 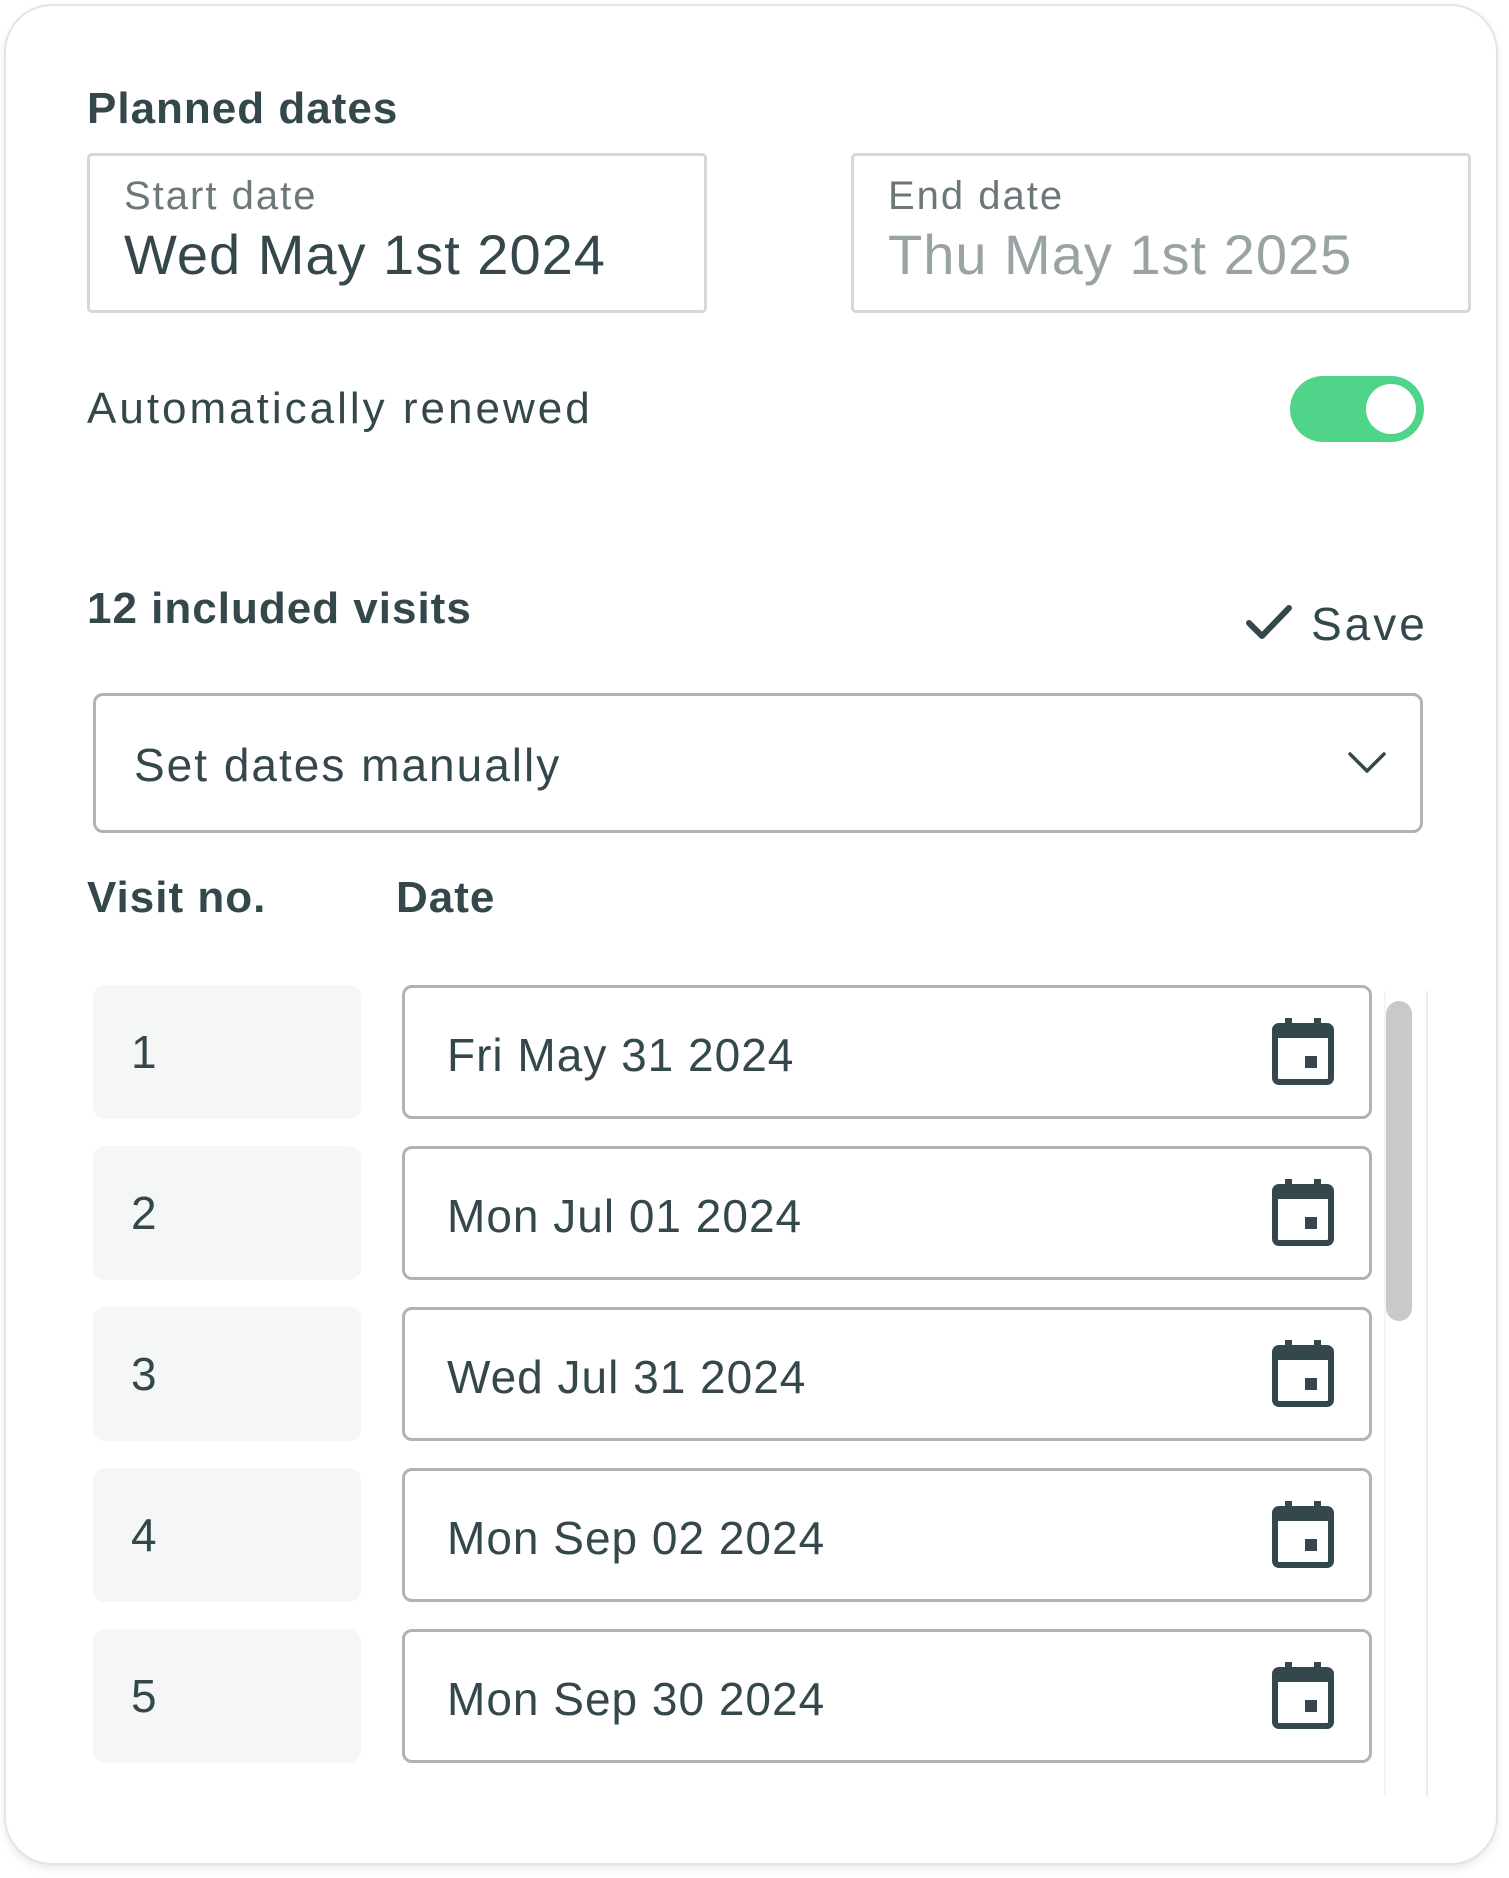 What do you see at coordinates (636, 1699) in the screenshot?
I see `visit-date-value: Mon Sep 30 2024` at bounding box center [636, 1699].